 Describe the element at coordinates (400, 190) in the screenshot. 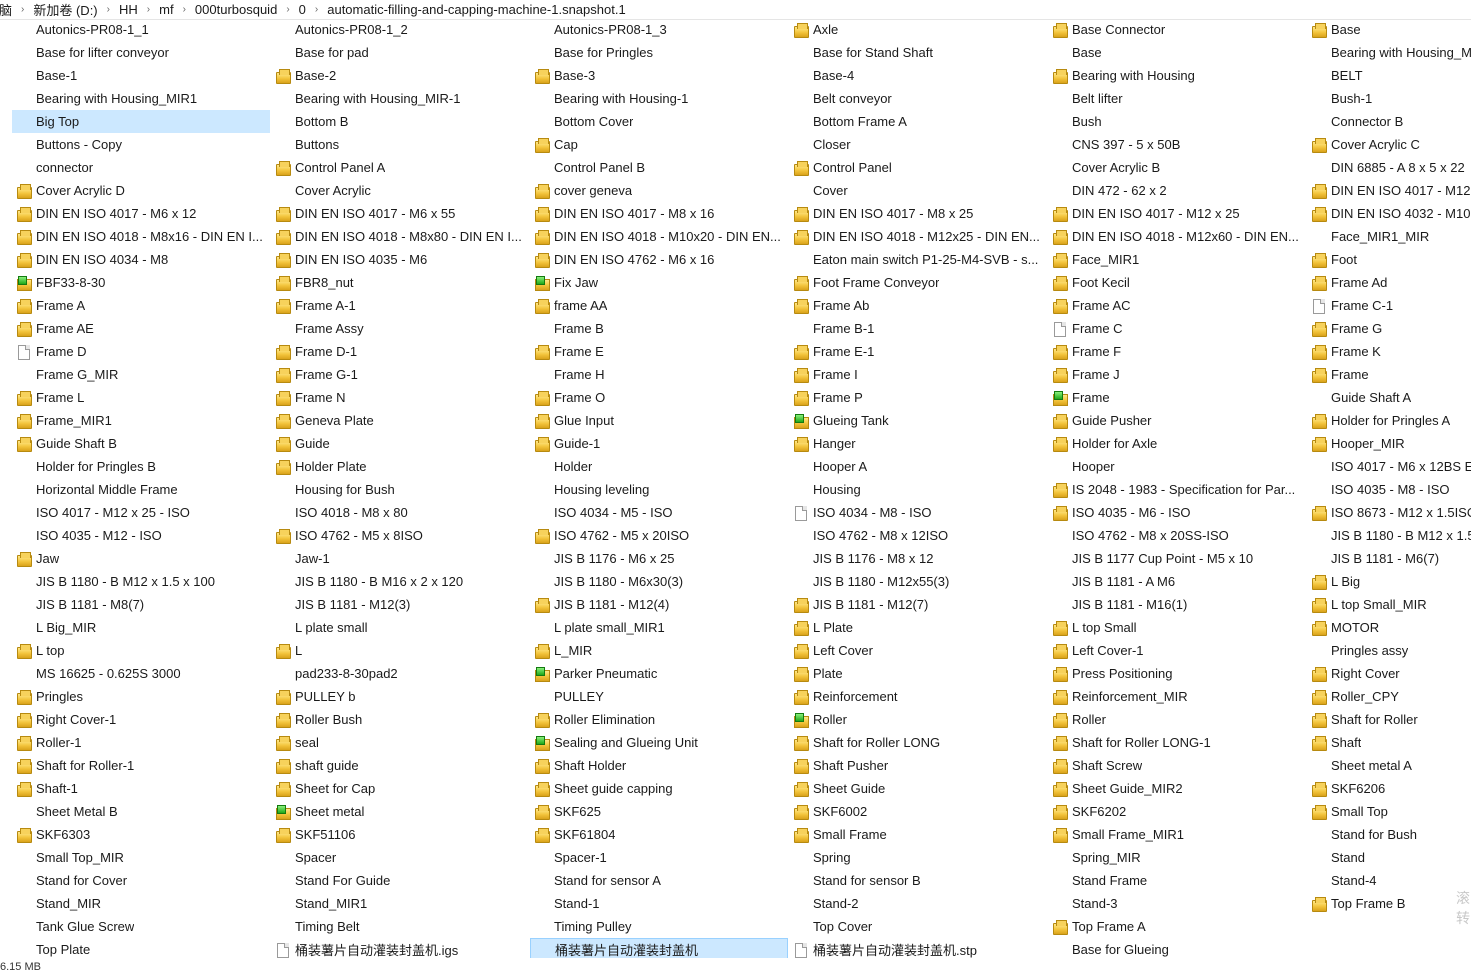

I see `file-item: Cover Acrylic` at that location.